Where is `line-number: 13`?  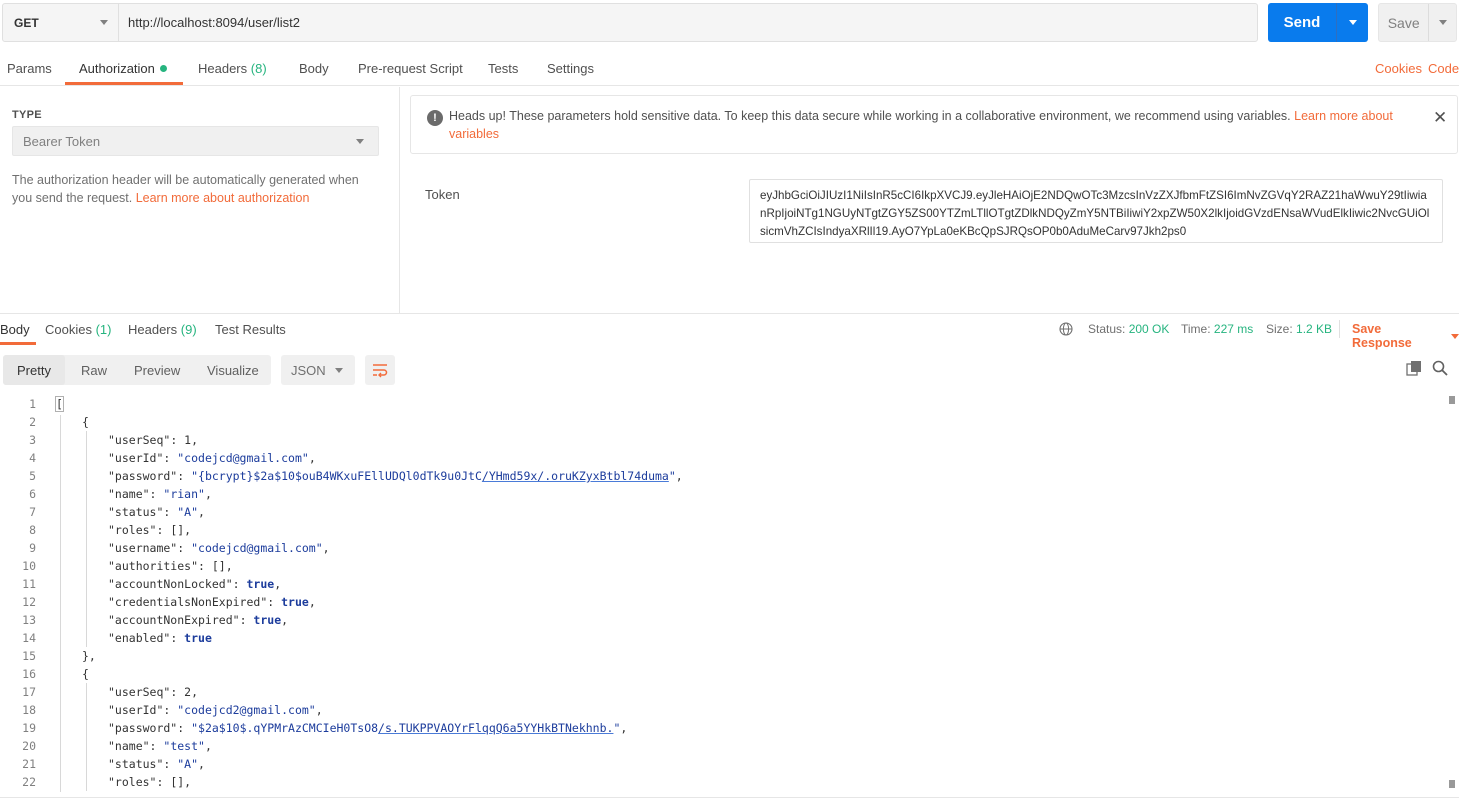 line-number: 13 is located at coordinates (29, 620).